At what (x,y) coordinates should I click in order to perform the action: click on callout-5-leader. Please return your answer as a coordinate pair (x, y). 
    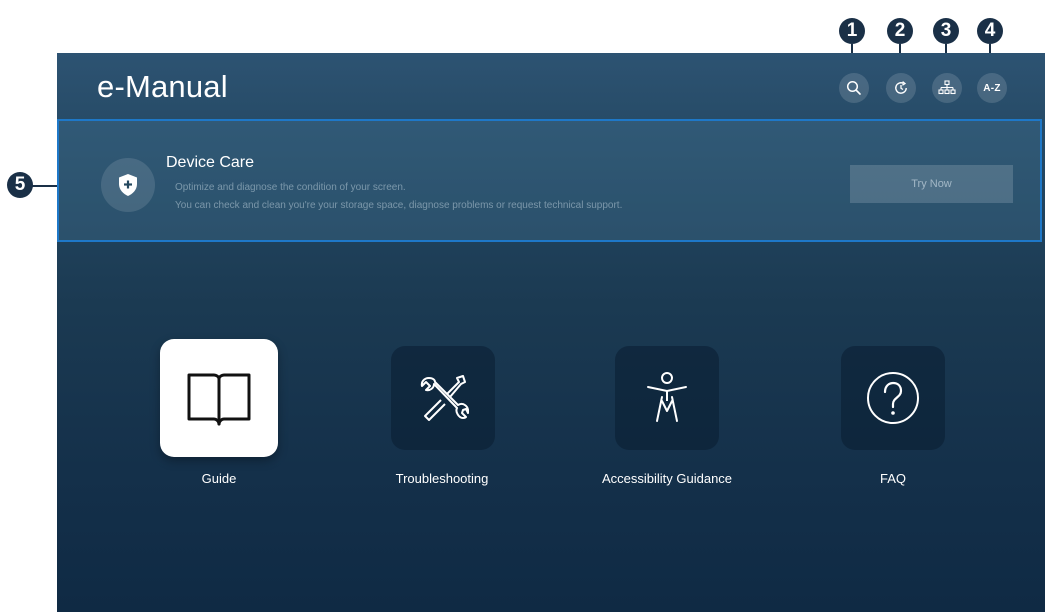
    Looking at the image, I should click on (45, 186).